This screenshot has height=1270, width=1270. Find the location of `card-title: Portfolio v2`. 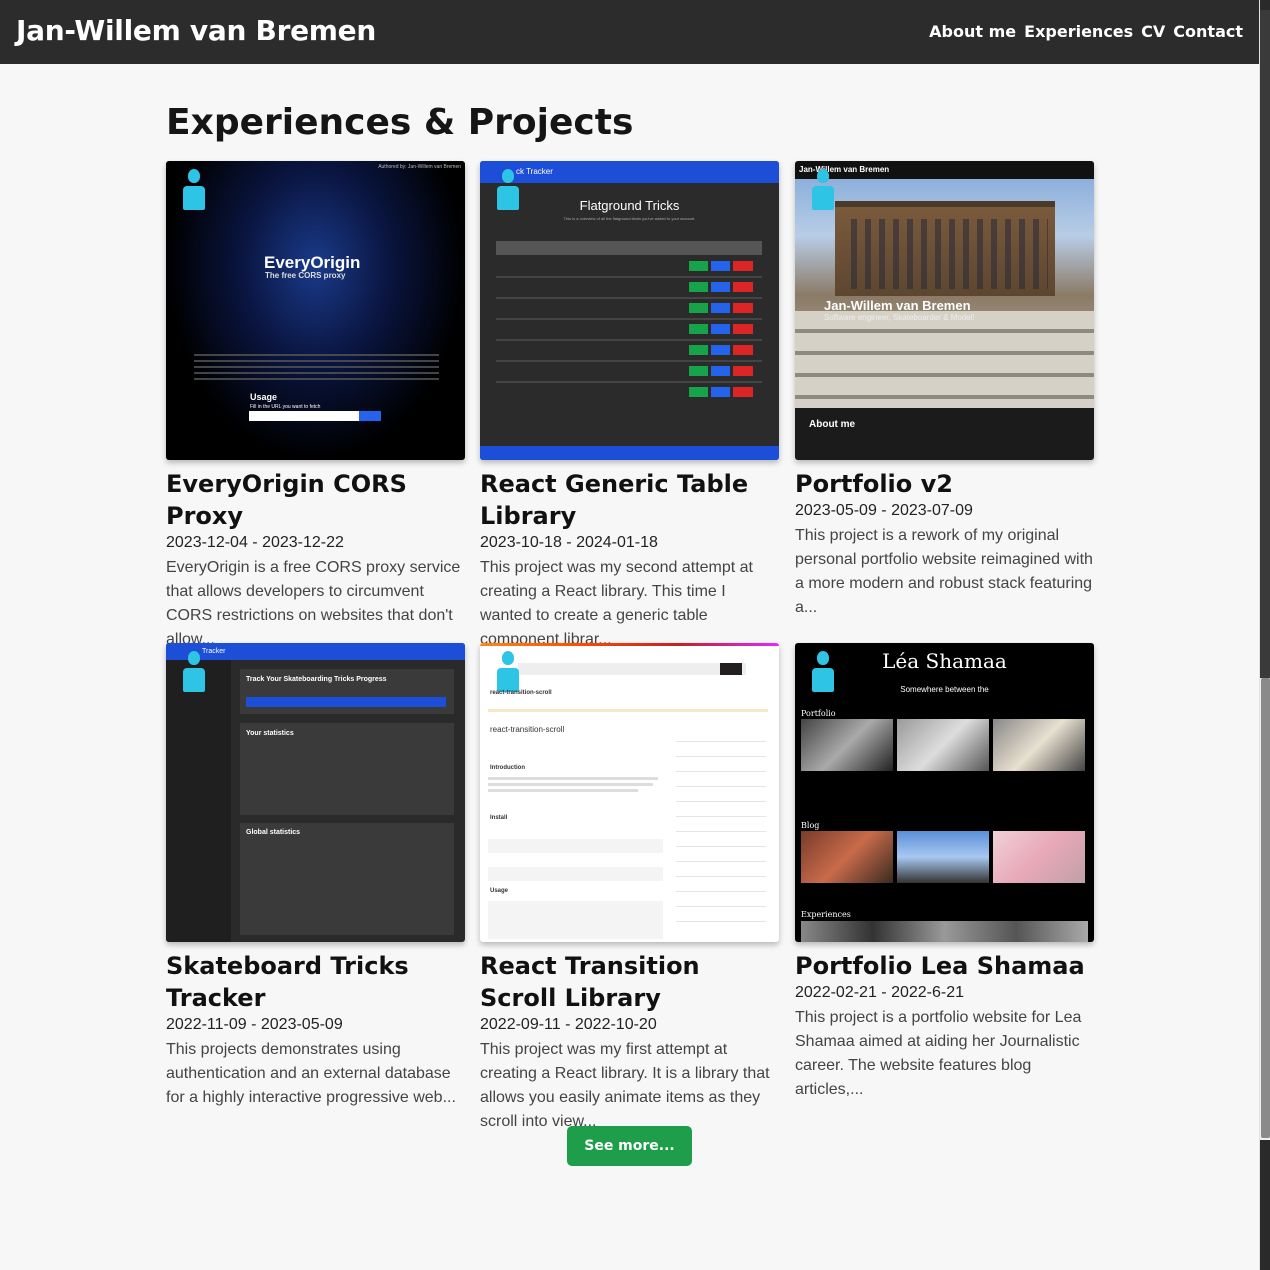

card-title: Portfolio v2 is located at coordinates (944, 484).